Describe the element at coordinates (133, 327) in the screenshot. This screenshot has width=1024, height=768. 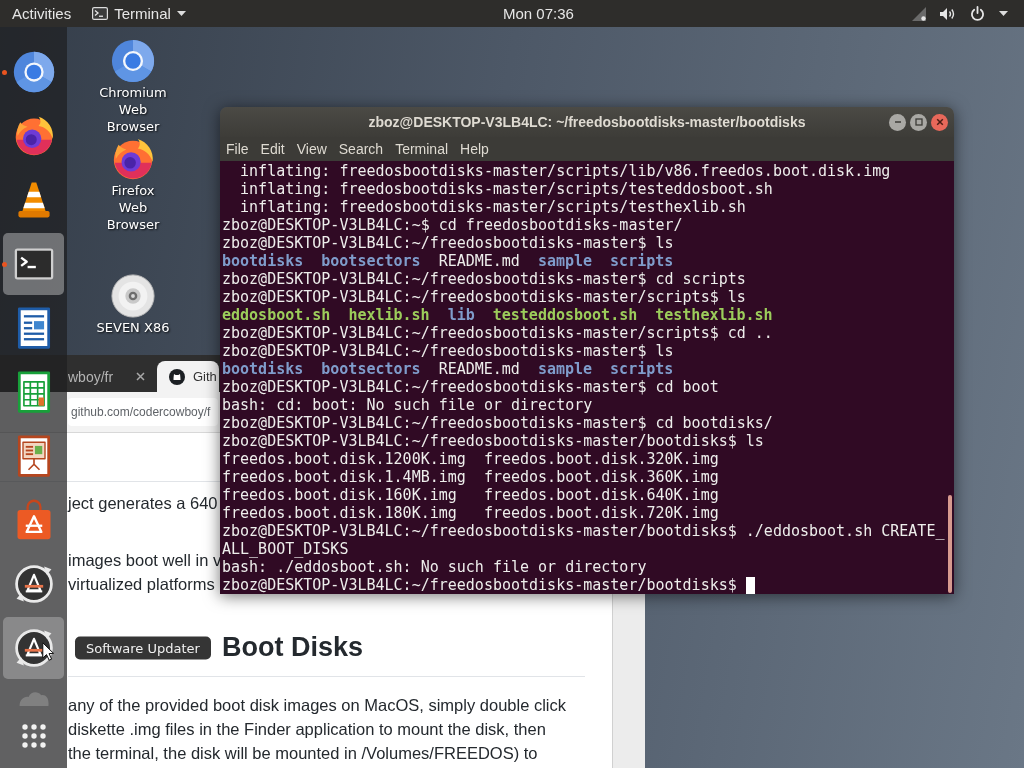
I see `desktop-icon-label: SEVEN X86` at that location.